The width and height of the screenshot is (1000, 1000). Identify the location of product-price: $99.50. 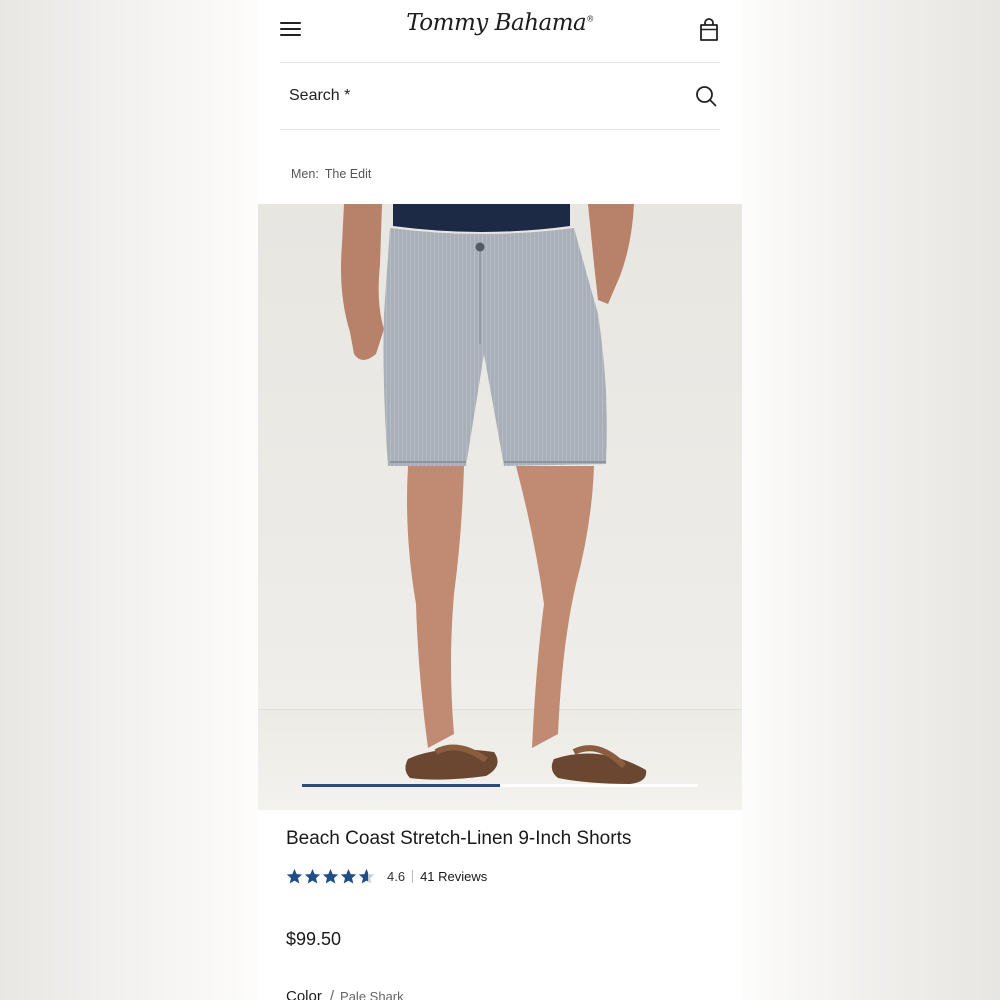
(314, 939).